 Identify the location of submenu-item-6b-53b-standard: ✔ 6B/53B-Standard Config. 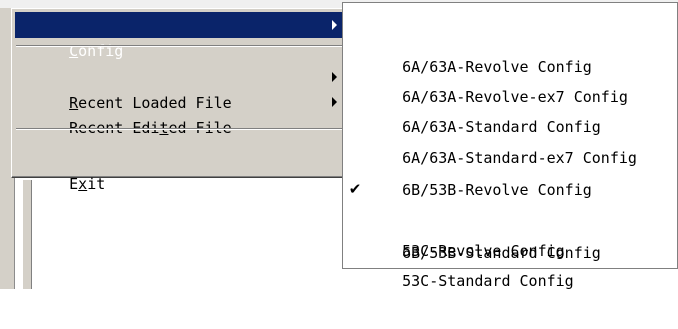
(510, 217).